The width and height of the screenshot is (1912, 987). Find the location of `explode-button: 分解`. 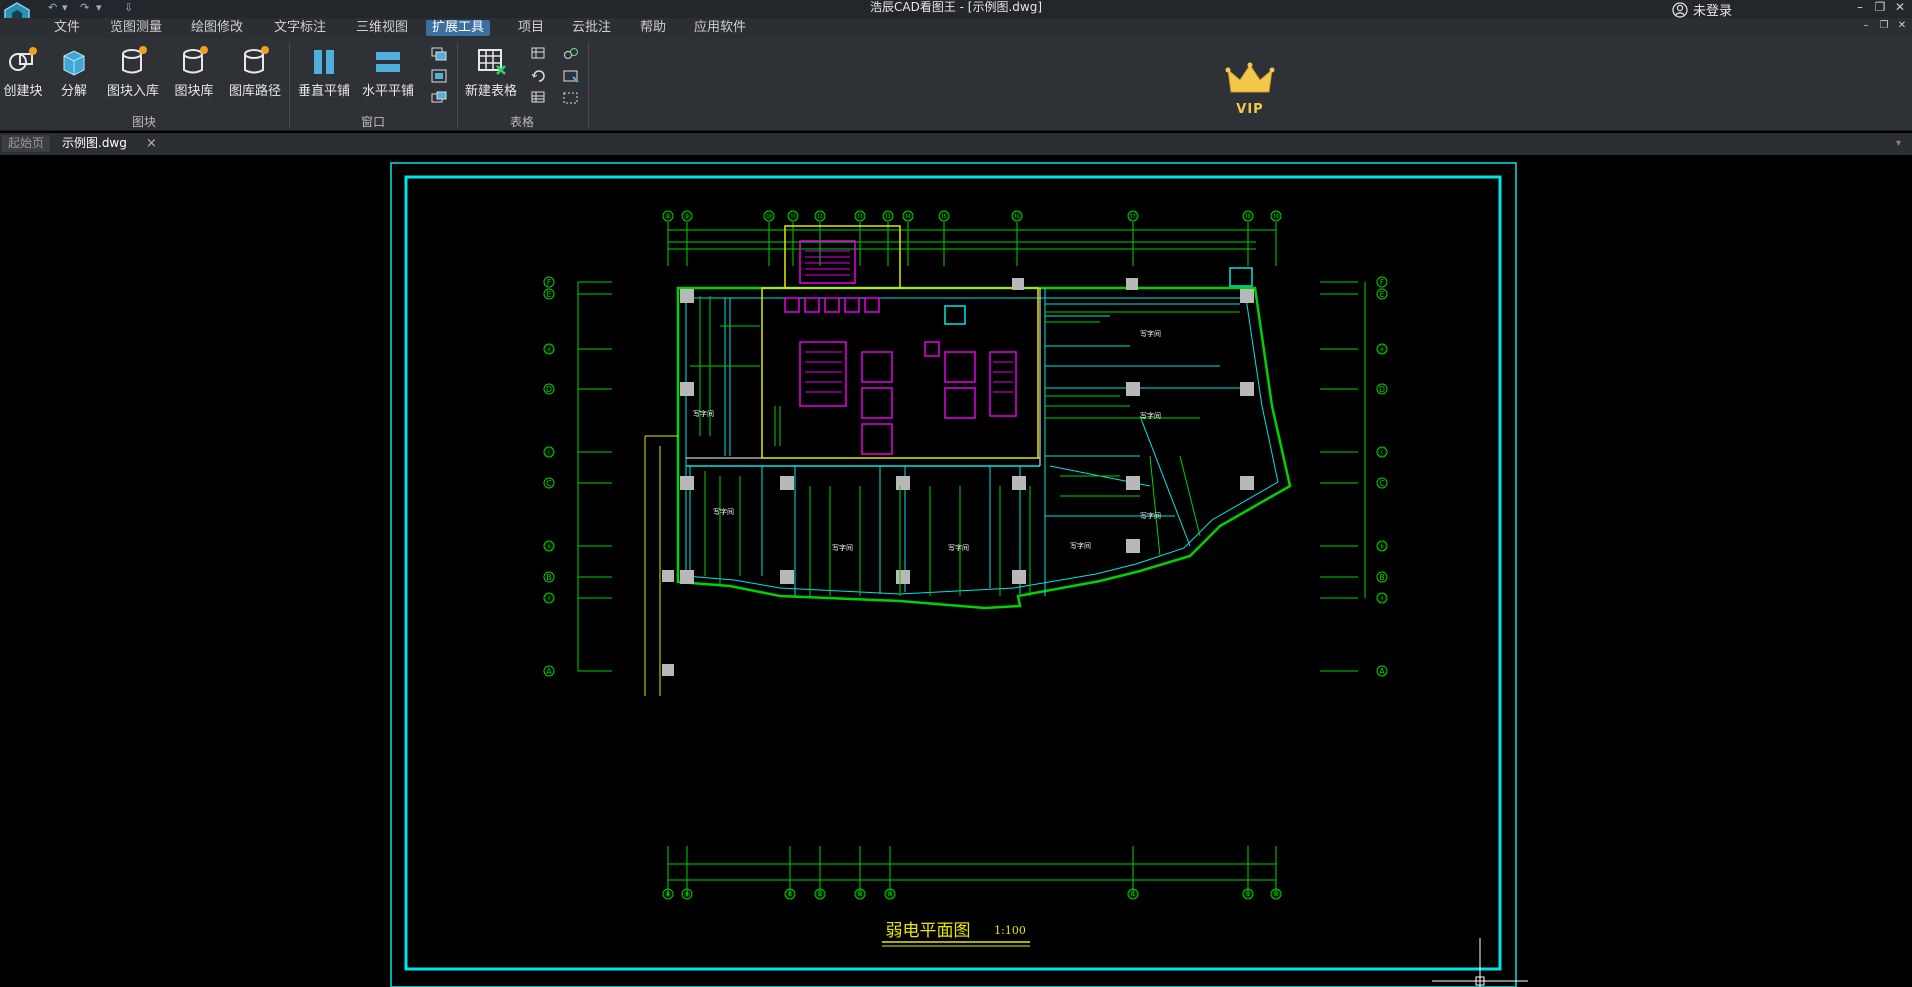

explode-button: 分解 is located at coordinates (74, 71).